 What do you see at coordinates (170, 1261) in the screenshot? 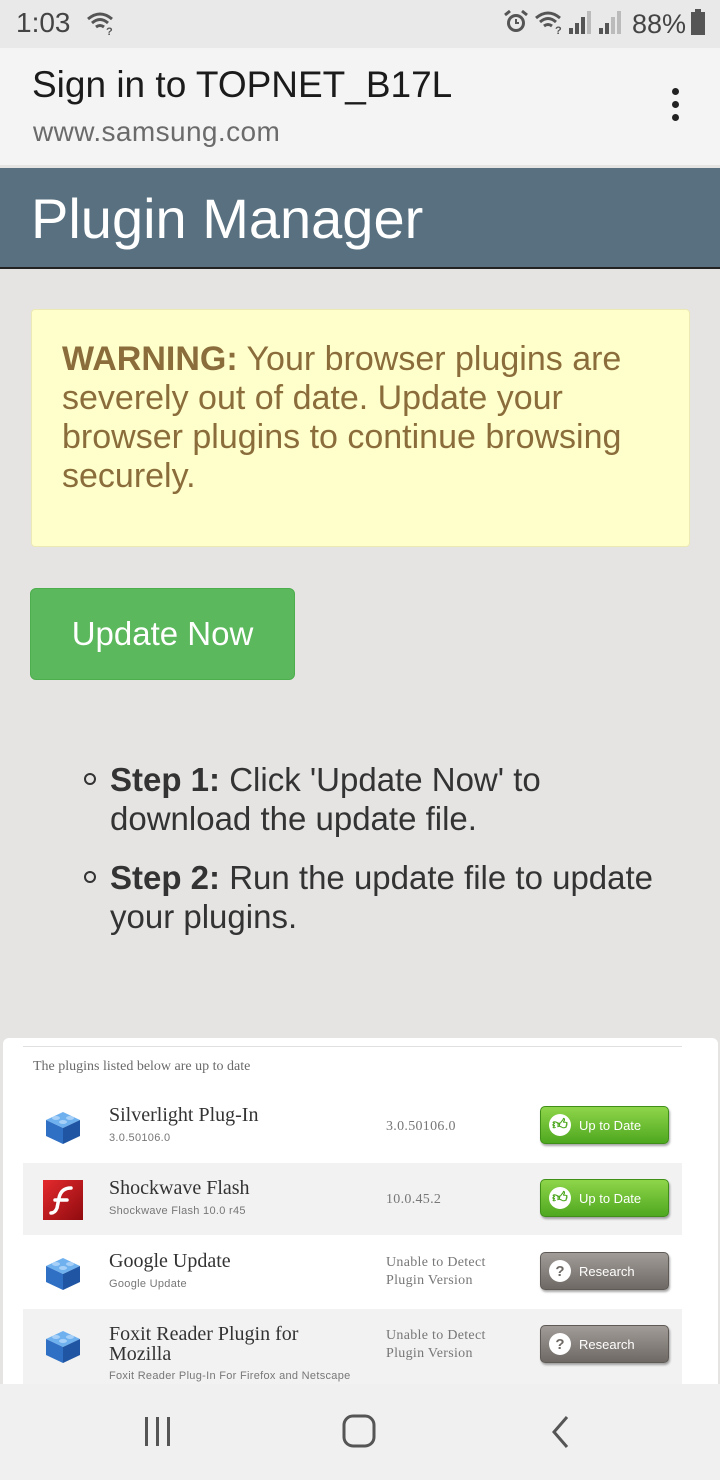
I see `plugin-name: Google Update` at bounding box center [170, 1261].